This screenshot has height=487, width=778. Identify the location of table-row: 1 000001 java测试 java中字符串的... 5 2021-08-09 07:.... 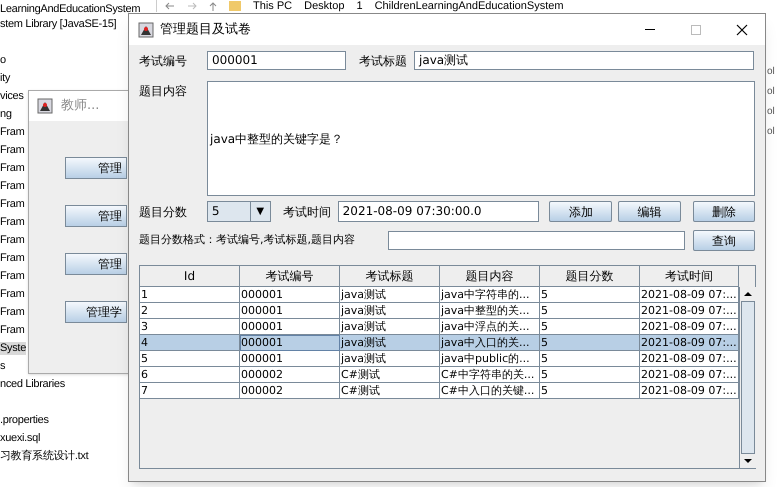
(439, 295).